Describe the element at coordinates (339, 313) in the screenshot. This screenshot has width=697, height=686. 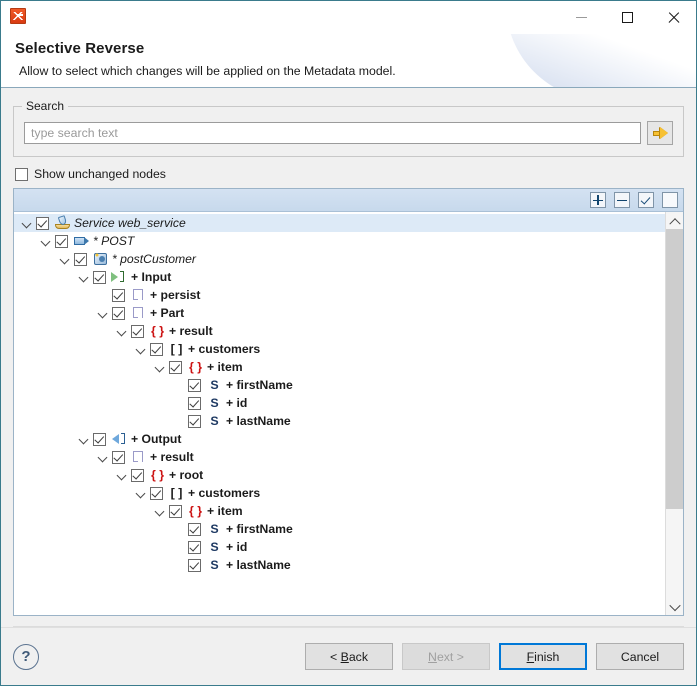
I see `tree-row: + Part` at that location.